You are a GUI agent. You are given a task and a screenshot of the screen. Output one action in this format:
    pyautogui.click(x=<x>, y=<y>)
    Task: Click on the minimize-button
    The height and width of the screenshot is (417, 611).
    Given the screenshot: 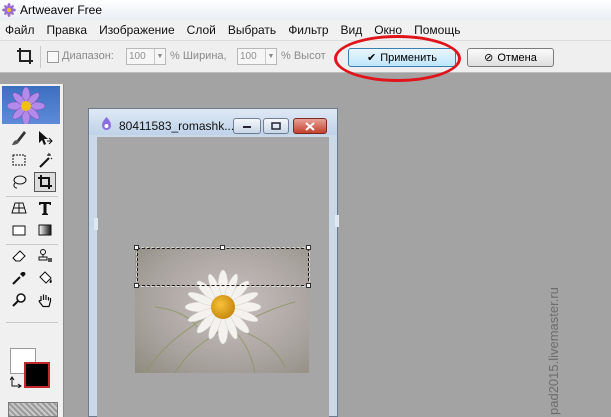 What is the action you would take?
    pyautogui.click(x=247, y=126)
    